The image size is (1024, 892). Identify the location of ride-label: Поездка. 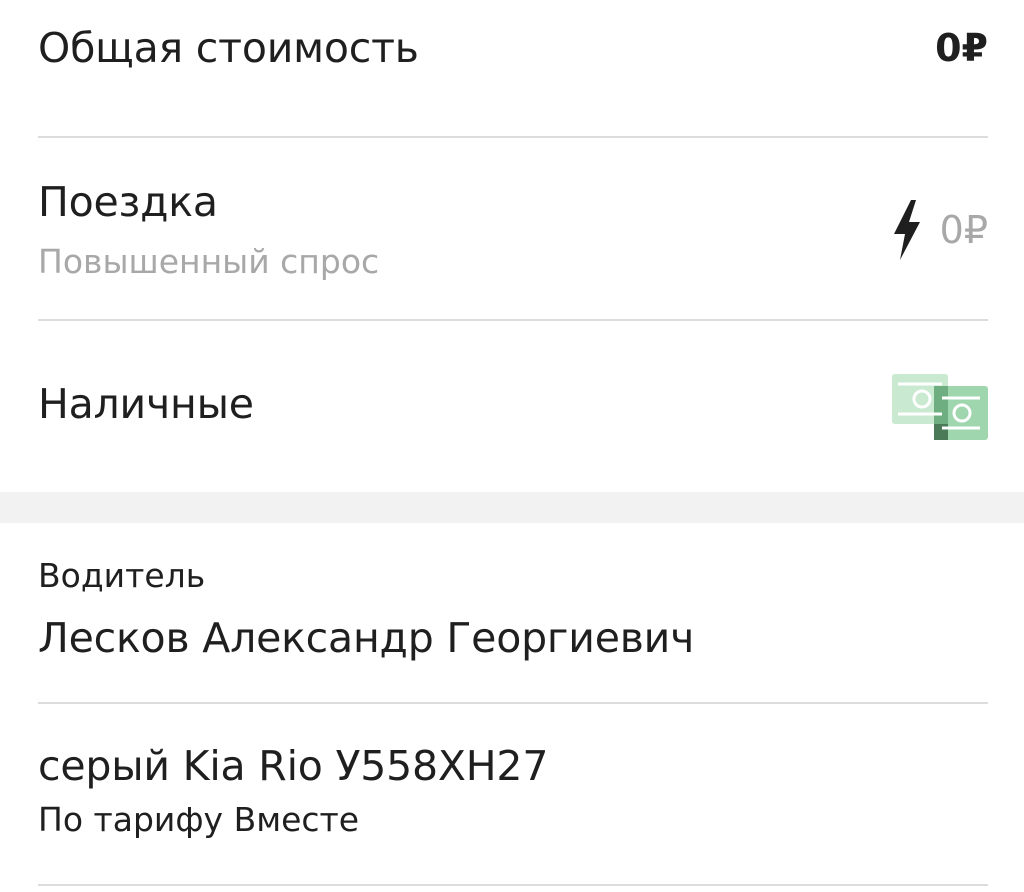
(128, 202).